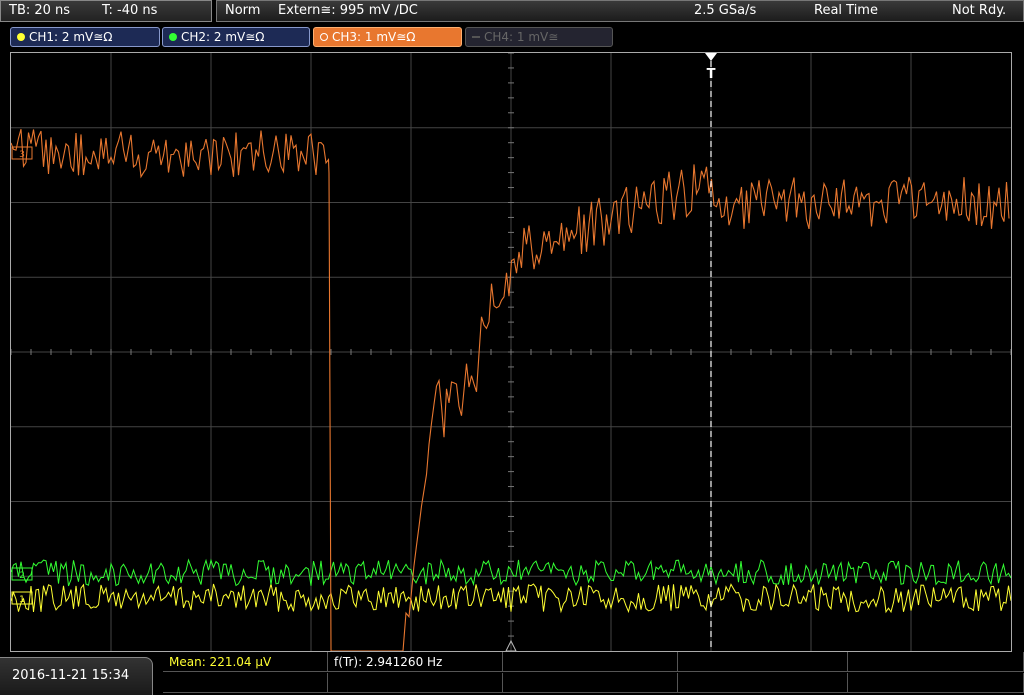  Describe the element at coordinates (21, 36) in the screenshot. I see `channel-1-indicator-icon` at that location.